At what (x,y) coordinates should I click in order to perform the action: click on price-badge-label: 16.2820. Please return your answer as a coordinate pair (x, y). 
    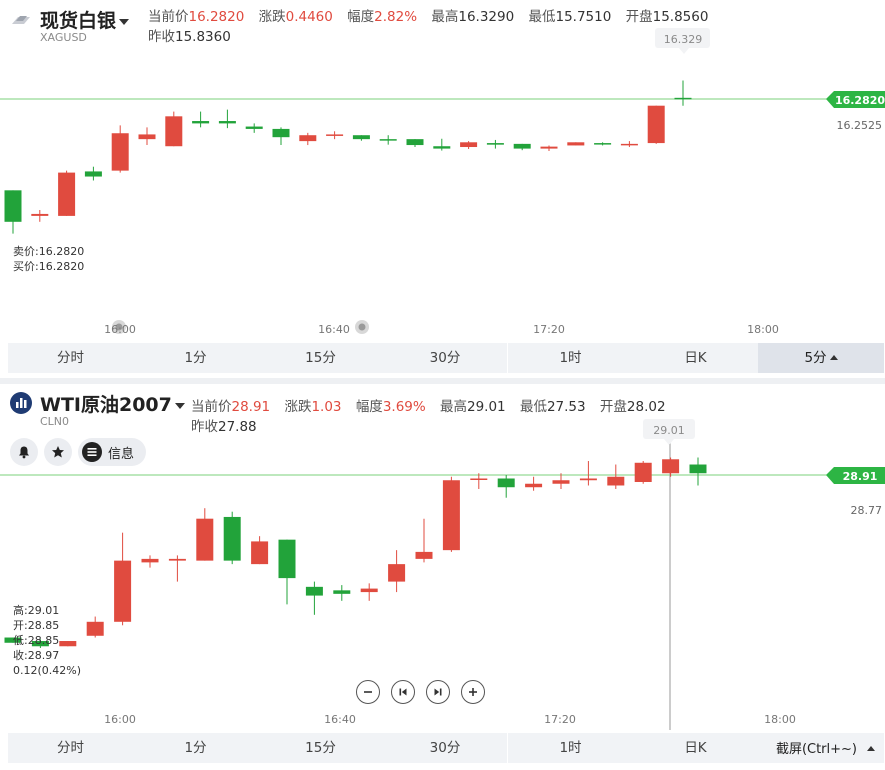
    Looking at the image, I should click on (860, 100).